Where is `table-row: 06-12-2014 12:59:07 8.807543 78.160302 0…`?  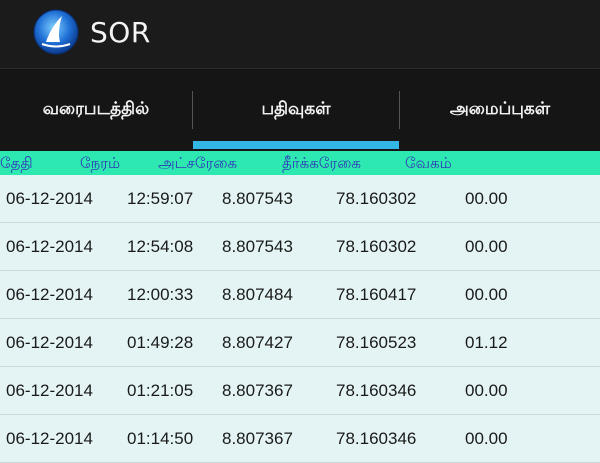
table-row: 06-12-2014 12:59:07 8.807543 78.160302 0… is located at coordinates (300, 199).